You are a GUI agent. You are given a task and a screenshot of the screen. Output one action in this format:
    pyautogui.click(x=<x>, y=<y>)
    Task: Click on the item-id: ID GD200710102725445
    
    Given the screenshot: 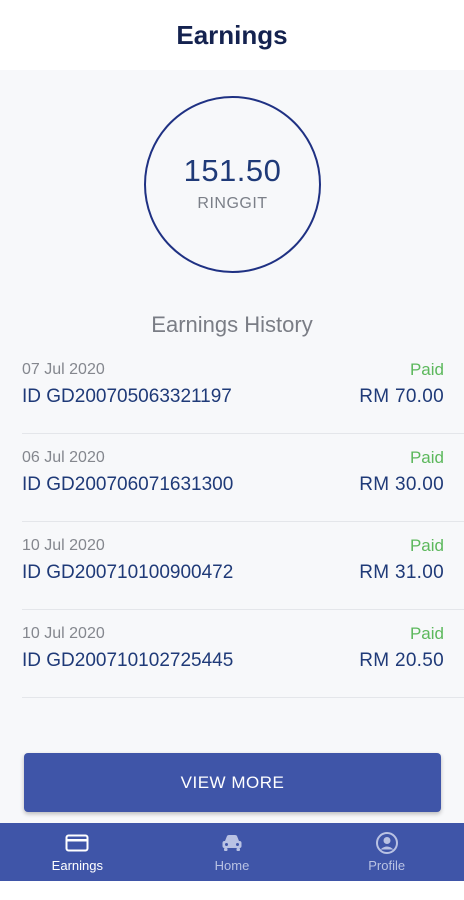 What is the action you would take?
    pyautogui.click(x=128, y=660)
    